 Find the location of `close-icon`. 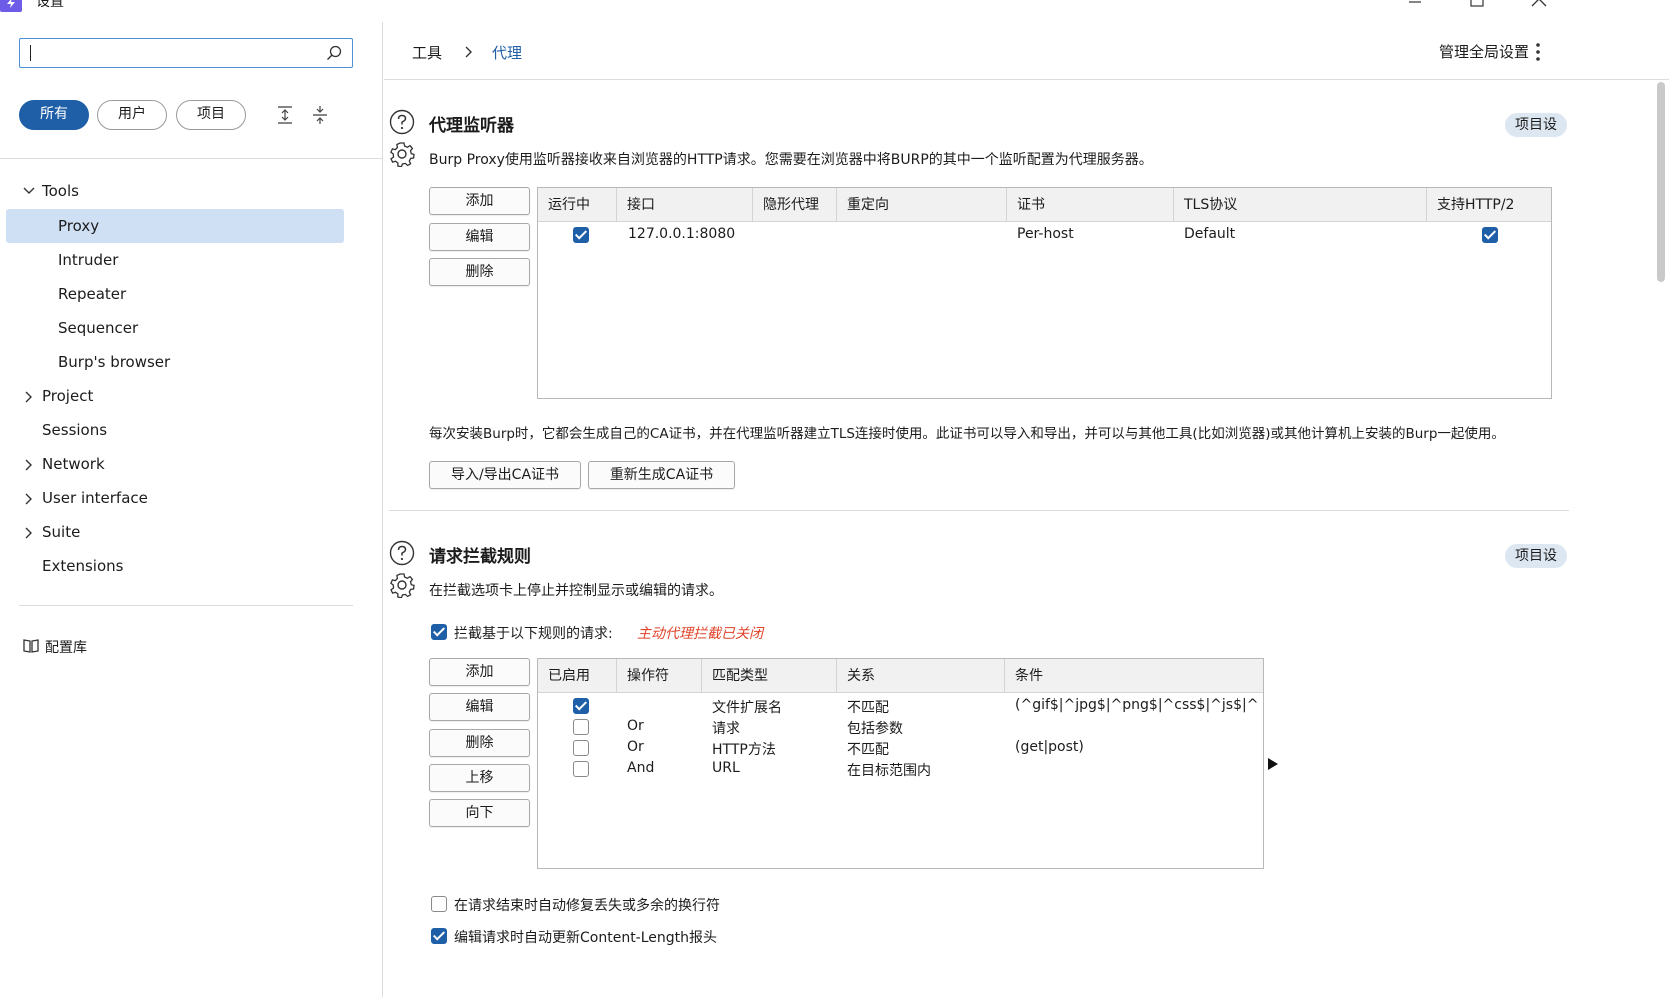

close-icon is located at coordinates (1539, 6).